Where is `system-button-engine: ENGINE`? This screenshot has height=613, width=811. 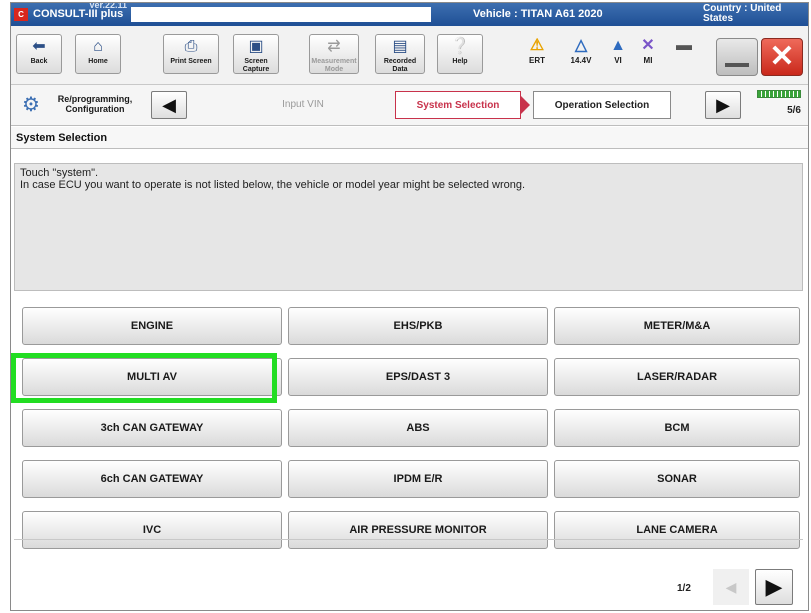
system-button-engine: ENGINE is located at coordinates (152, 326).